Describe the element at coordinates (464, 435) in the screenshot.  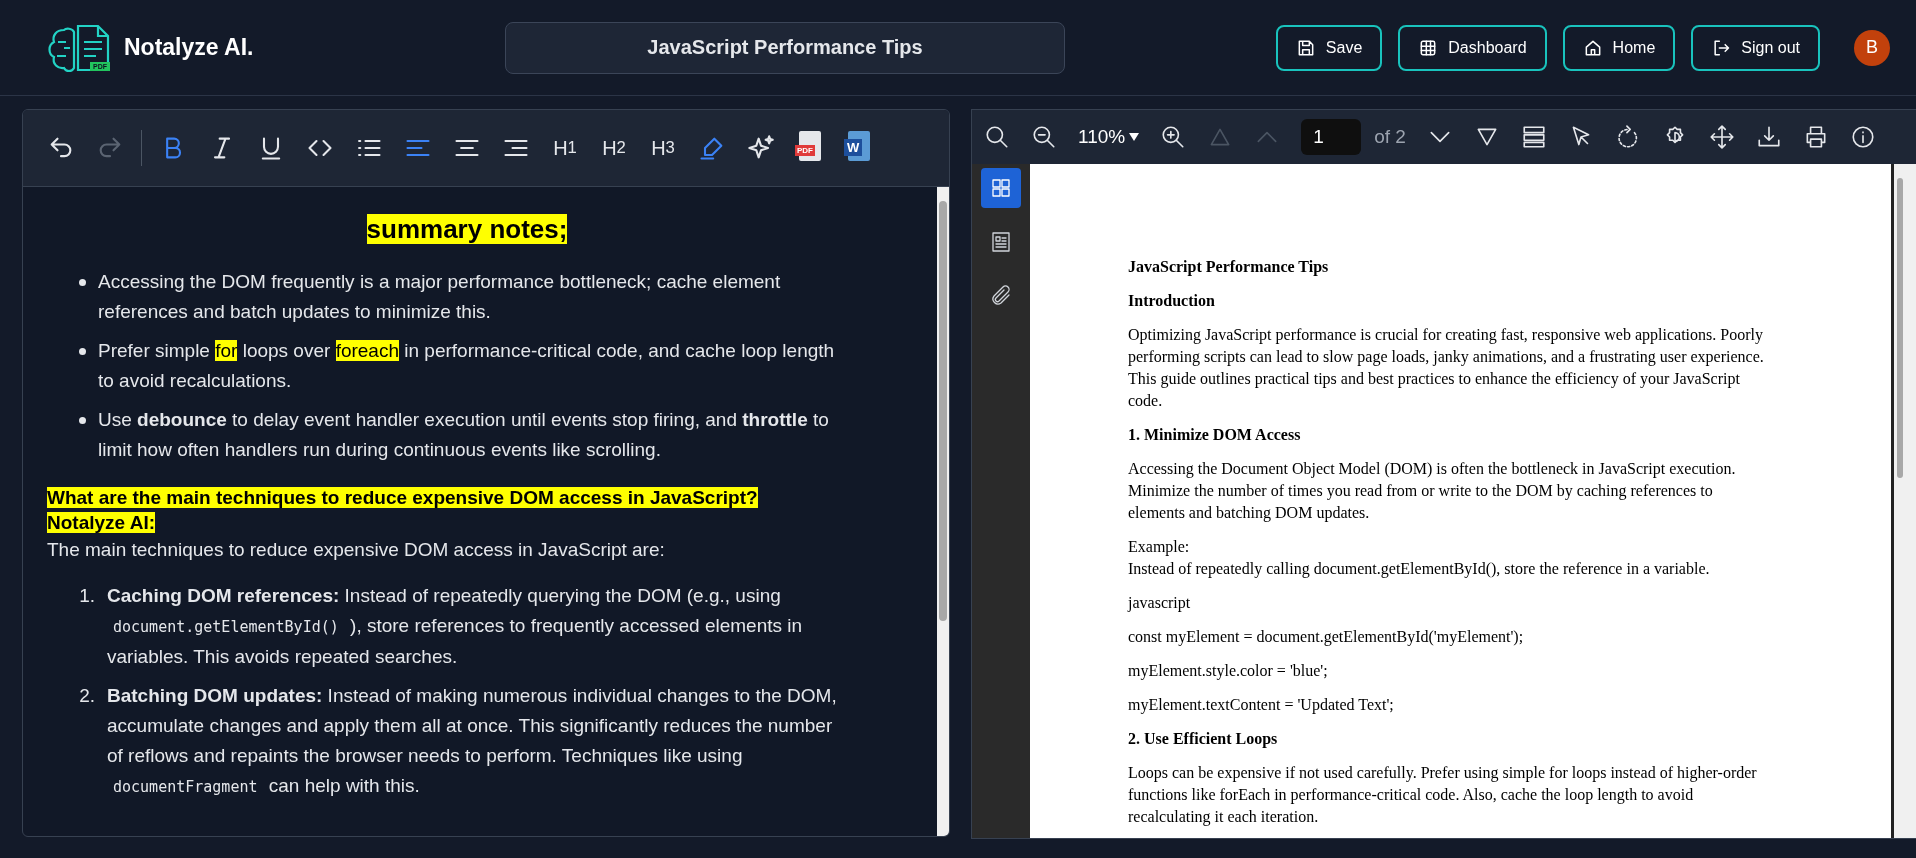
I see `bullet-text: Use debounce to delay event handler execution until events stop firing, and throttle to limit how often handlers run during continuous events like scrolling.` at that location.